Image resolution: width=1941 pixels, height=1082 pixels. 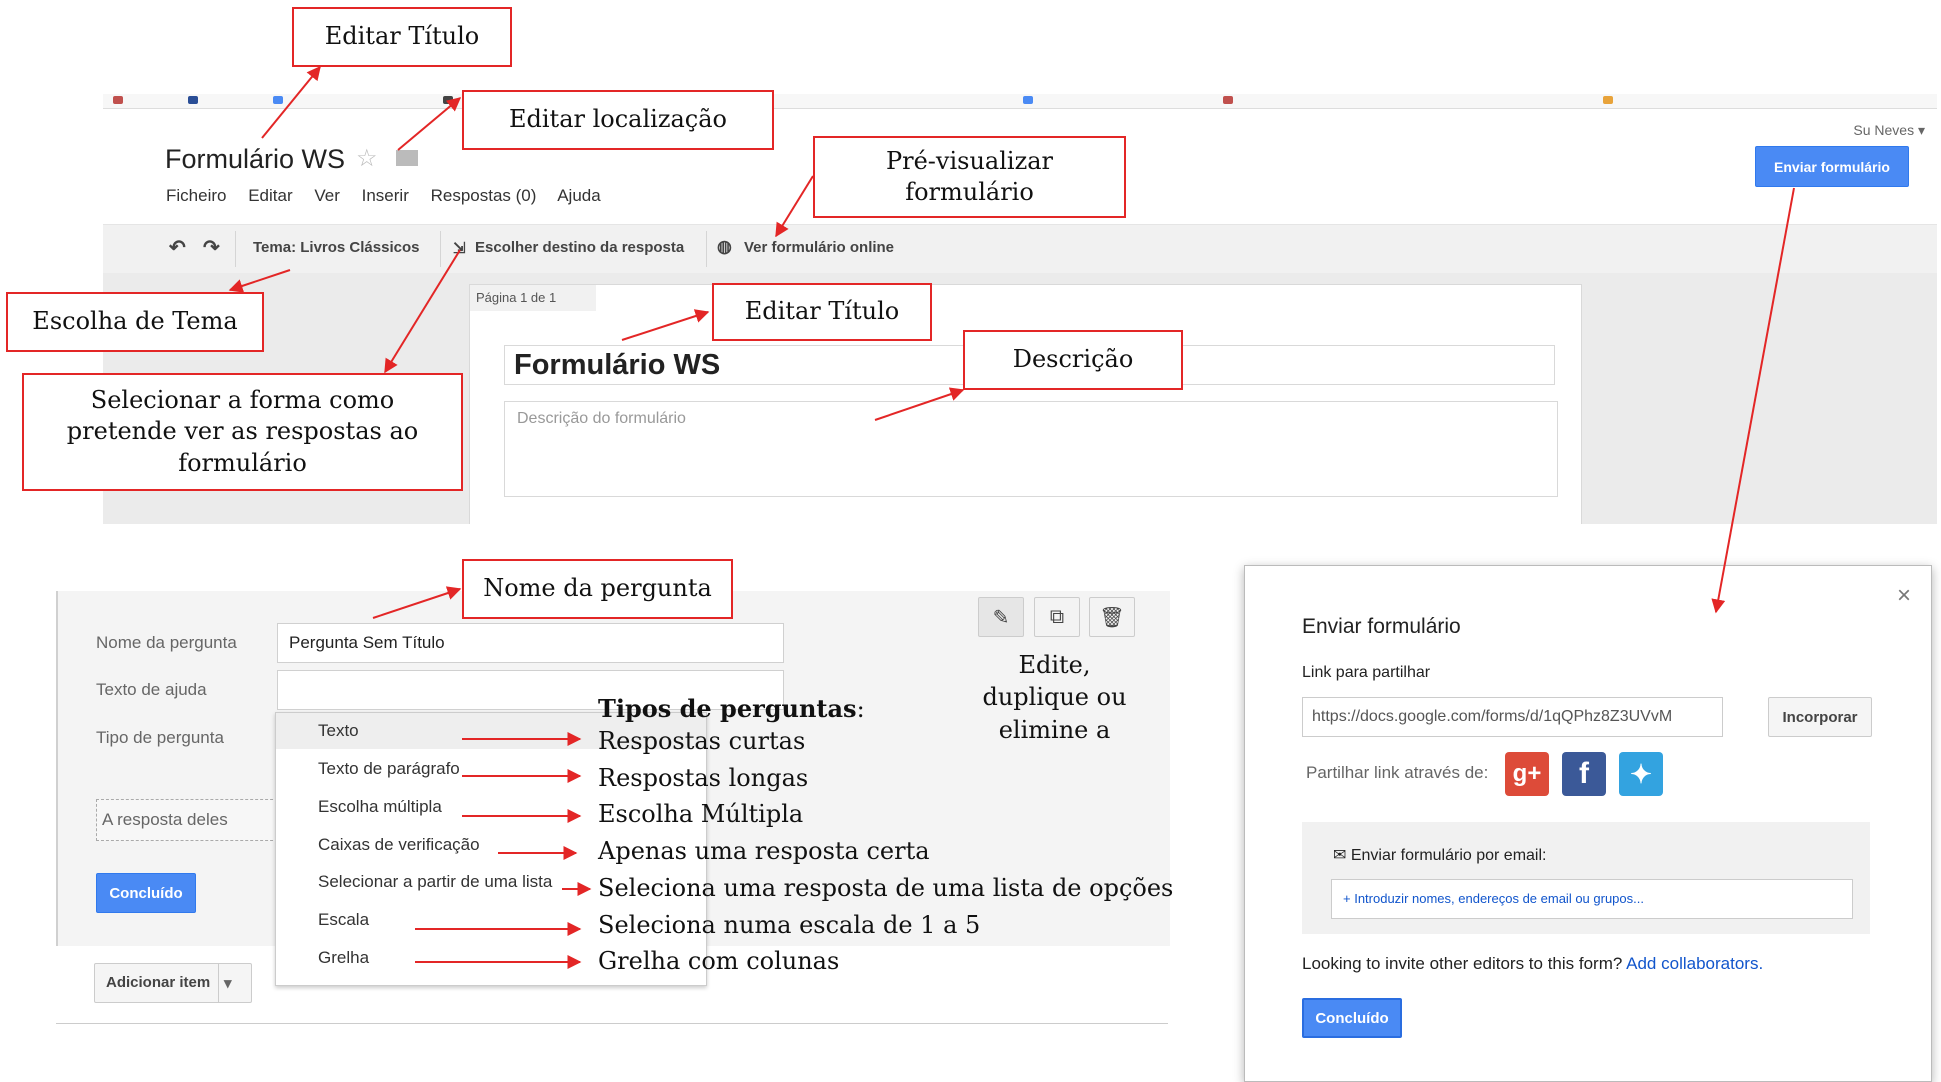 I want to click on add-item-label: Adicionar item, so click(x=158, y=982).